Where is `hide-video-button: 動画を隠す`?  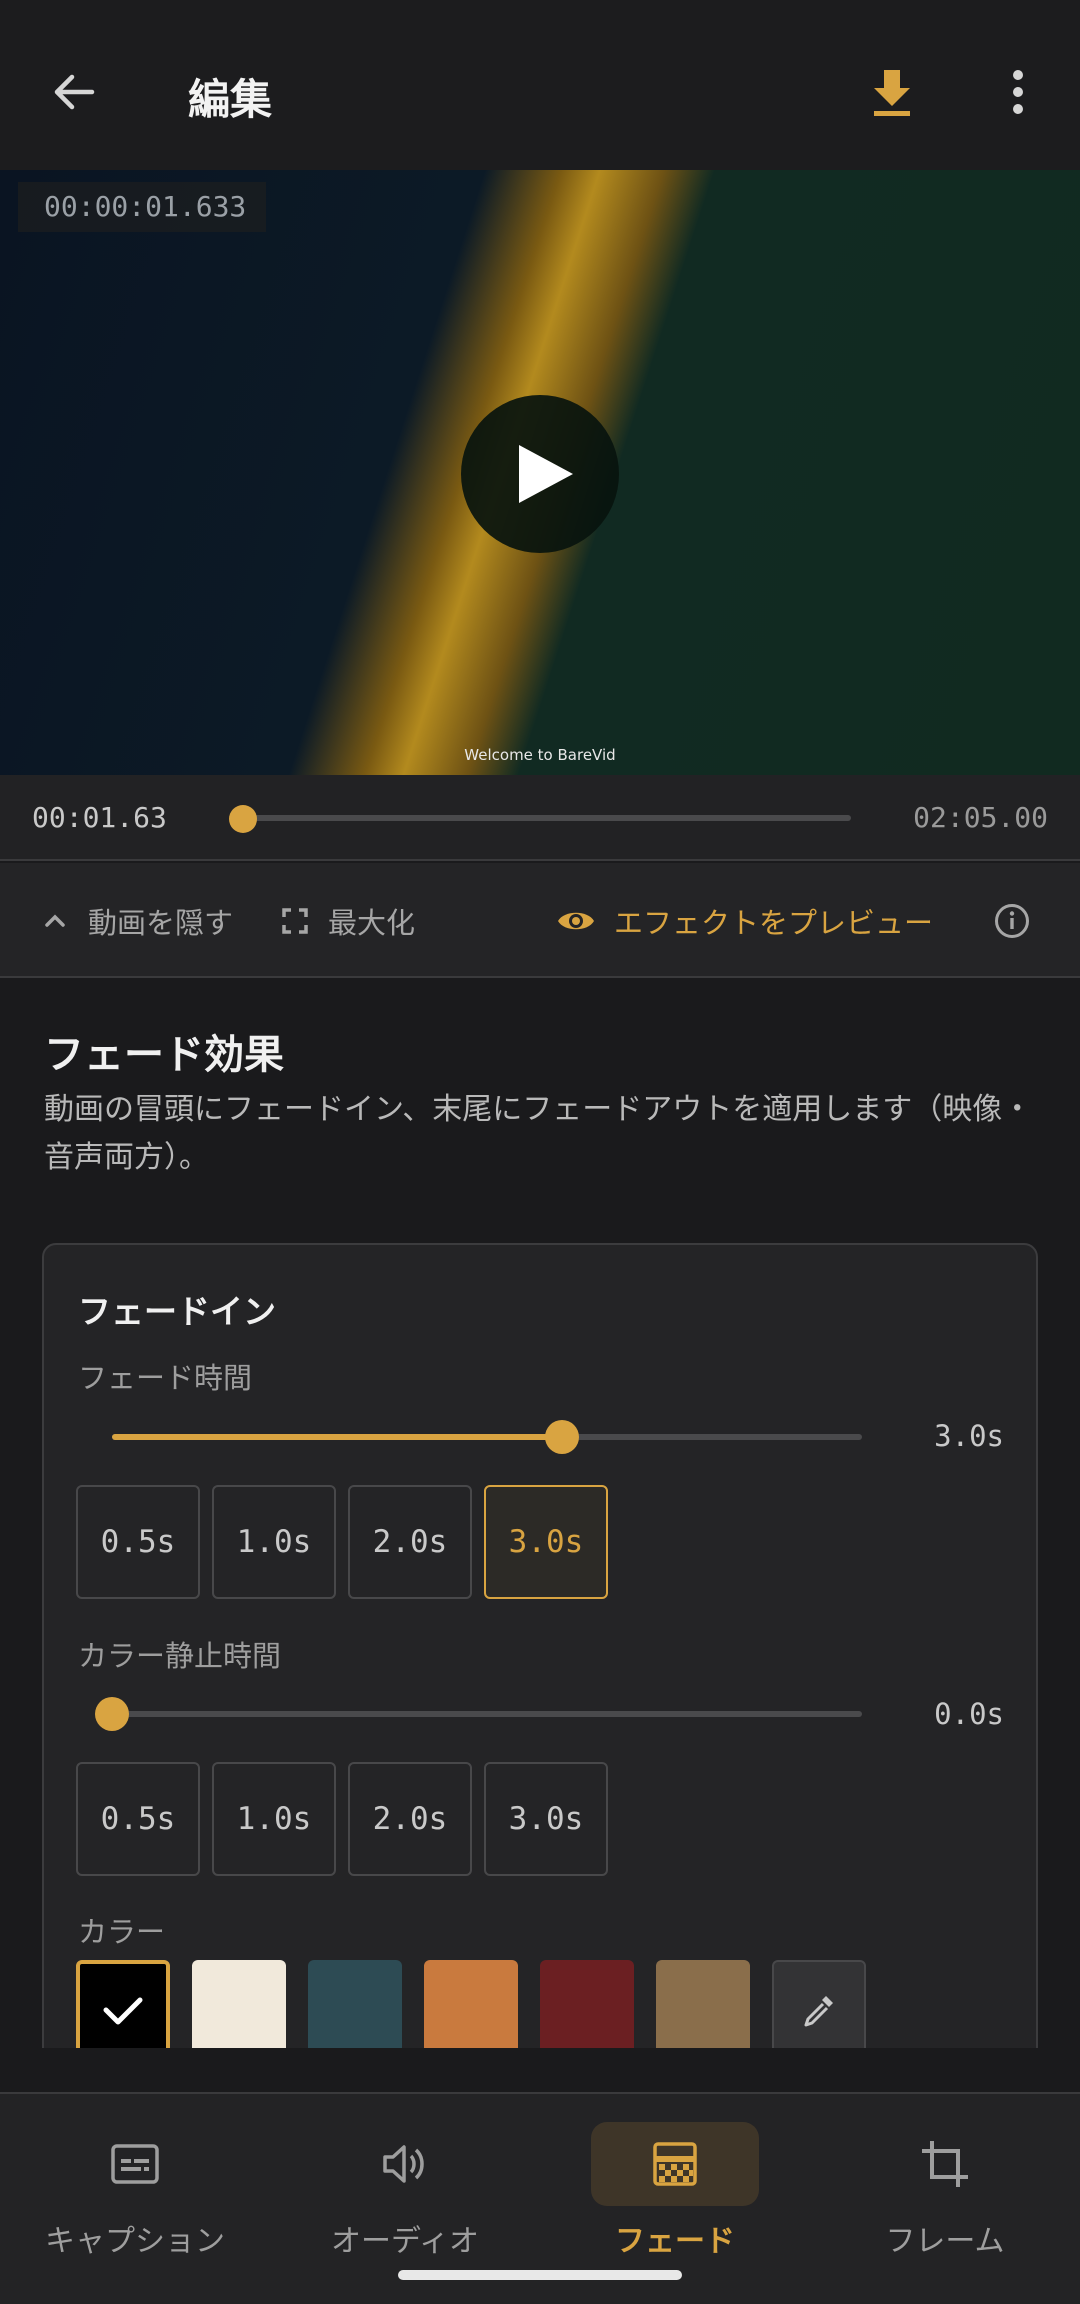 hide-video-button: 動画を隠す is located at coordinates (136, 920).